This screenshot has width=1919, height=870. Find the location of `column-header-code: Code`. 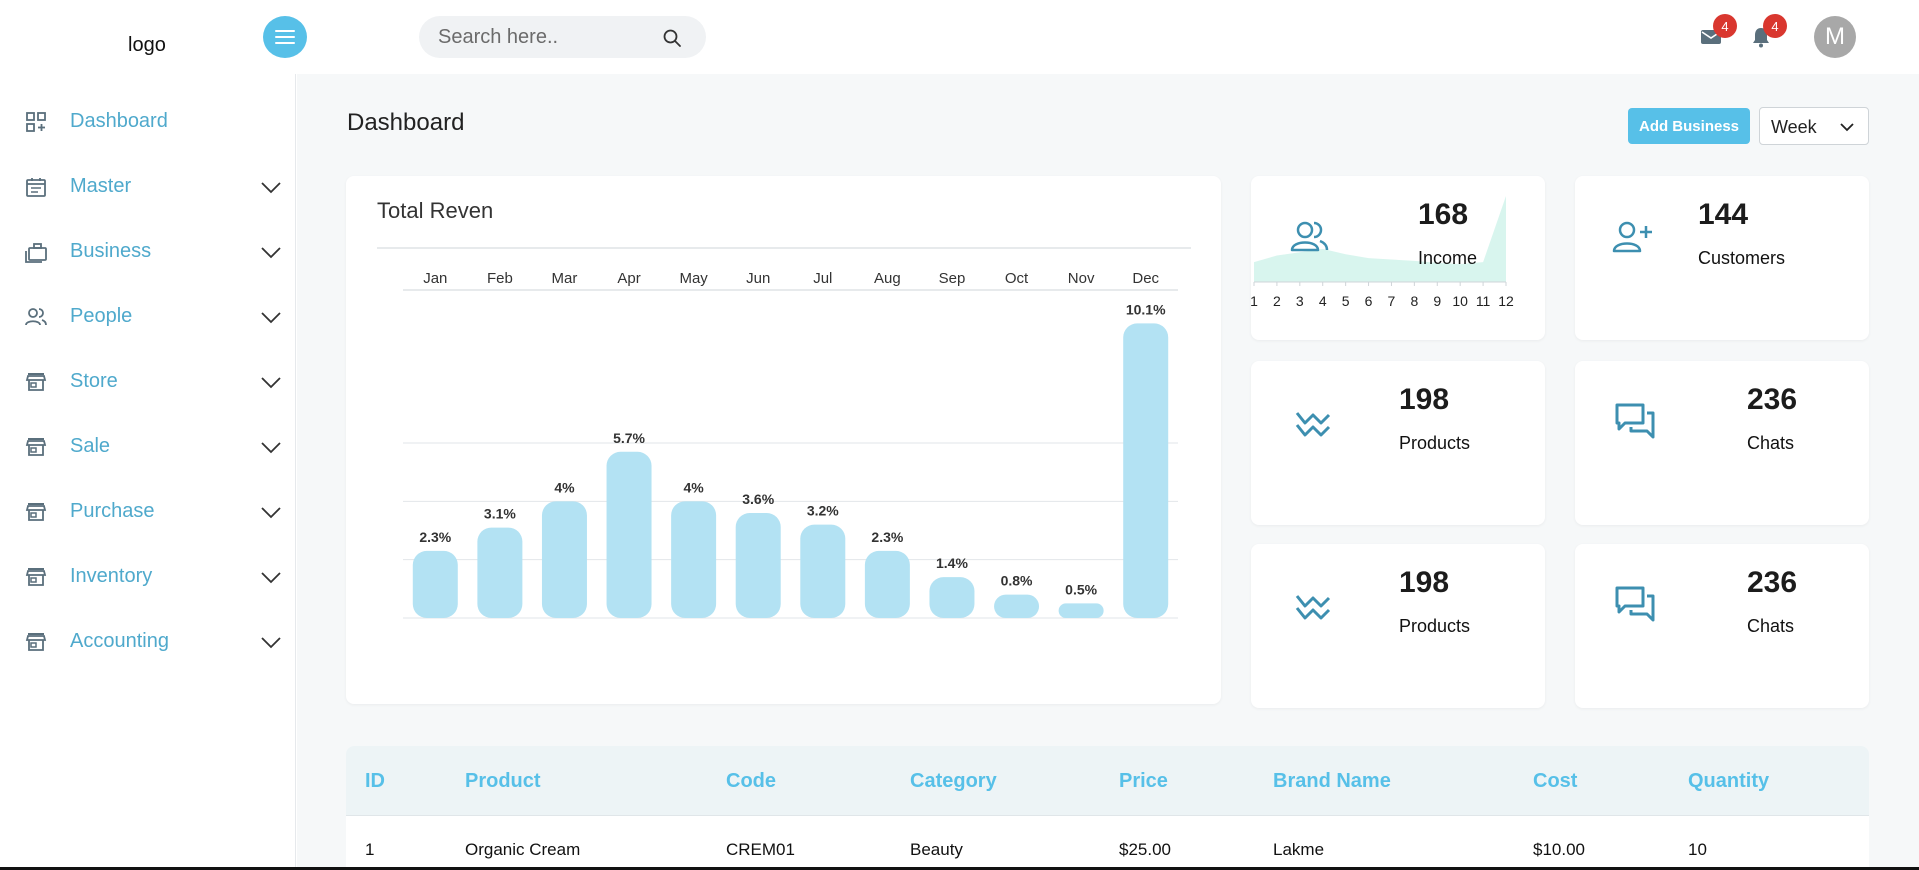

column-header-code: Code is located at coordinates (751, 781).